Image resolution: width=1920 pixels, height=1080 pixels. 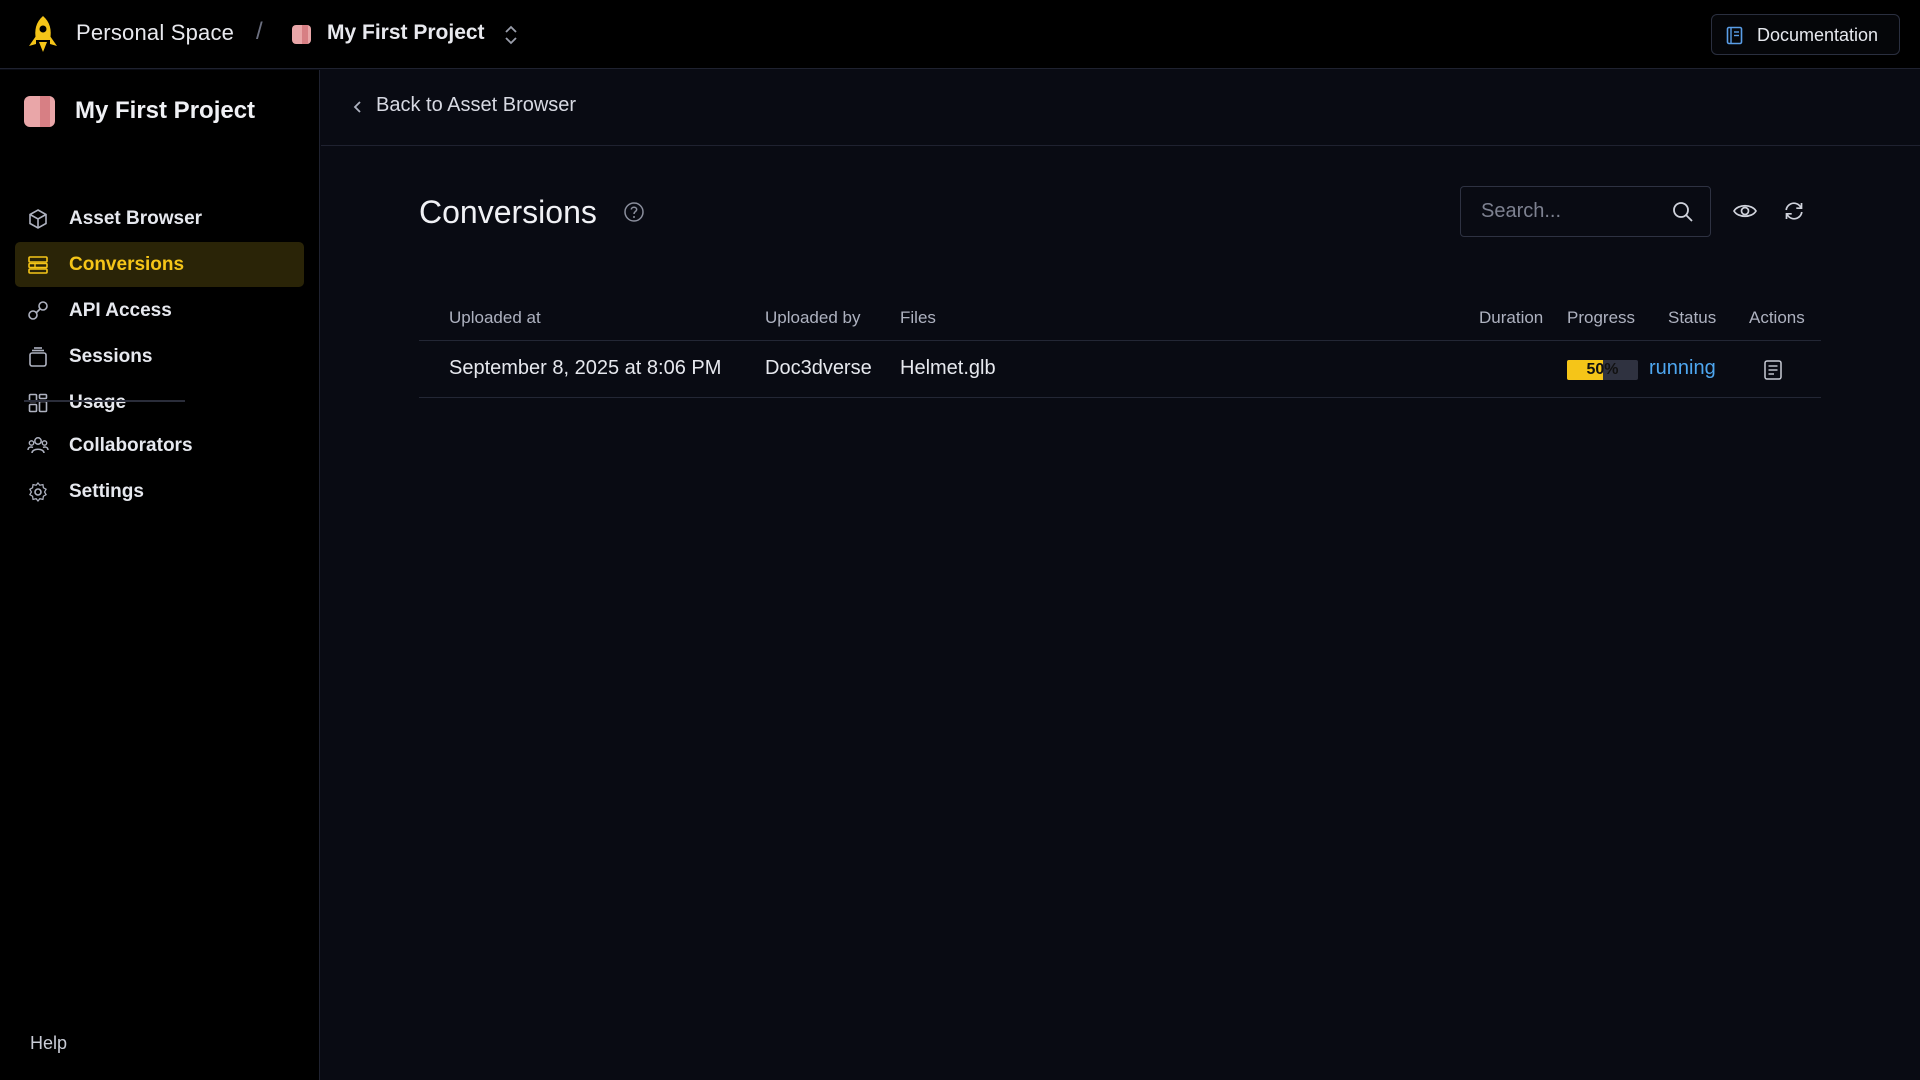 I want to click on eye-icon, so click(x=1745, y=211).